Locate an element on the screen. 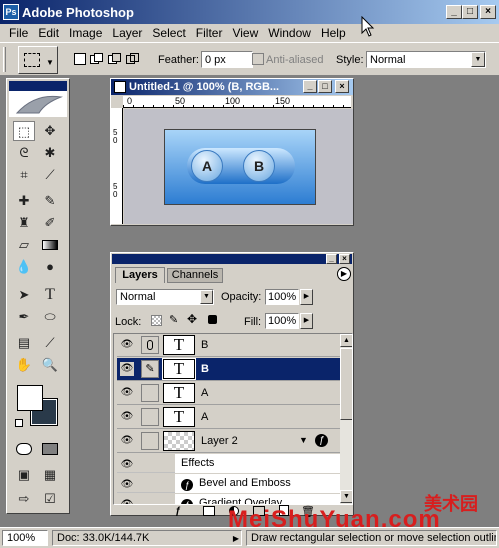 This screenshot has height=548, width=499. clone-stamp-tool-icon: ♜ is located at coordinates (24, 223).